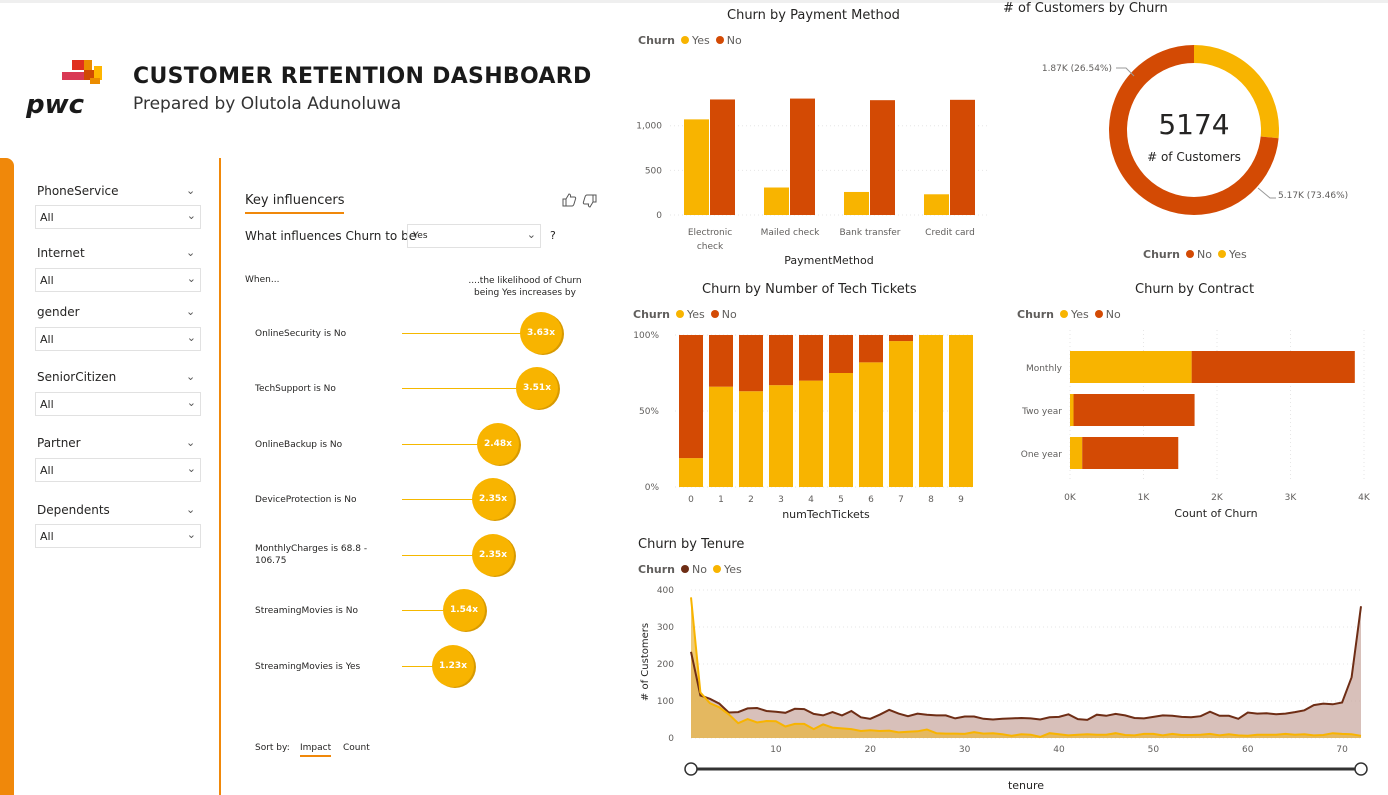 Image resolution: width=1388 pixels, height=795 pixels. What do you see at coordinates (118, 217) in the screenshot?
I see `filter-dropdown-phoneservice: All ⌄` at bounding box center [118, 217].